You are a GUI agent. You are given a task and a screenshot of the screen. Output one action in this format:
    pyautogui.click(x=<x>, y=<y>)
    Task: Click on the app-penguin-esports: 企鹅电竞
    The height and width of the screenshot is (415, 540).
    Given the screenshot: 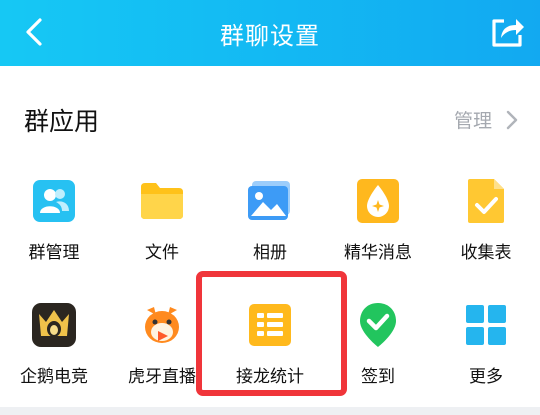 What is the action you would take?
    pyautogui.click(x=54, y=349)
    